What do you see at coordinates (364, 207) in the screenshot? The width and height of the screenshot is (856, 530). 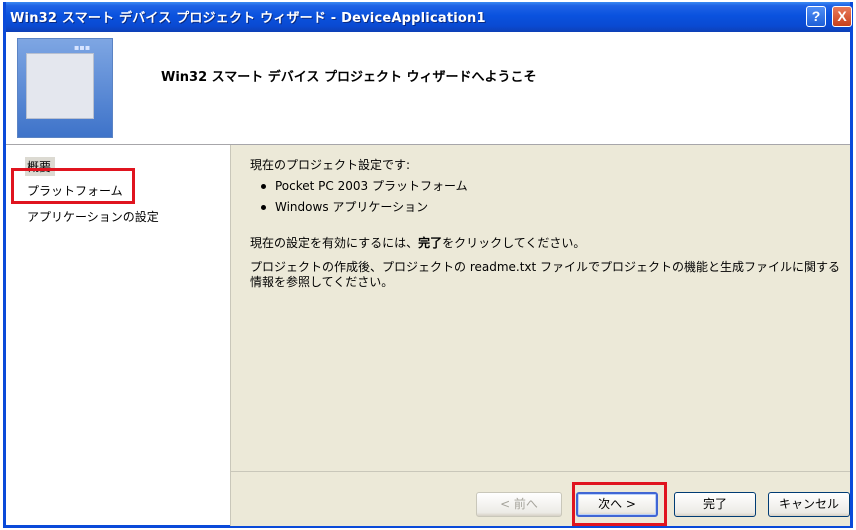 I see `list-item: Windows アプリケーション` at bounding box center [364, 207].